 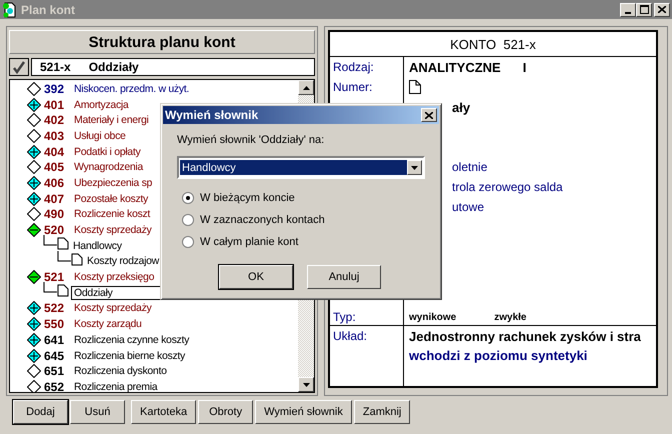 I want to click on account-number: 406, so click(x=59, y=183).